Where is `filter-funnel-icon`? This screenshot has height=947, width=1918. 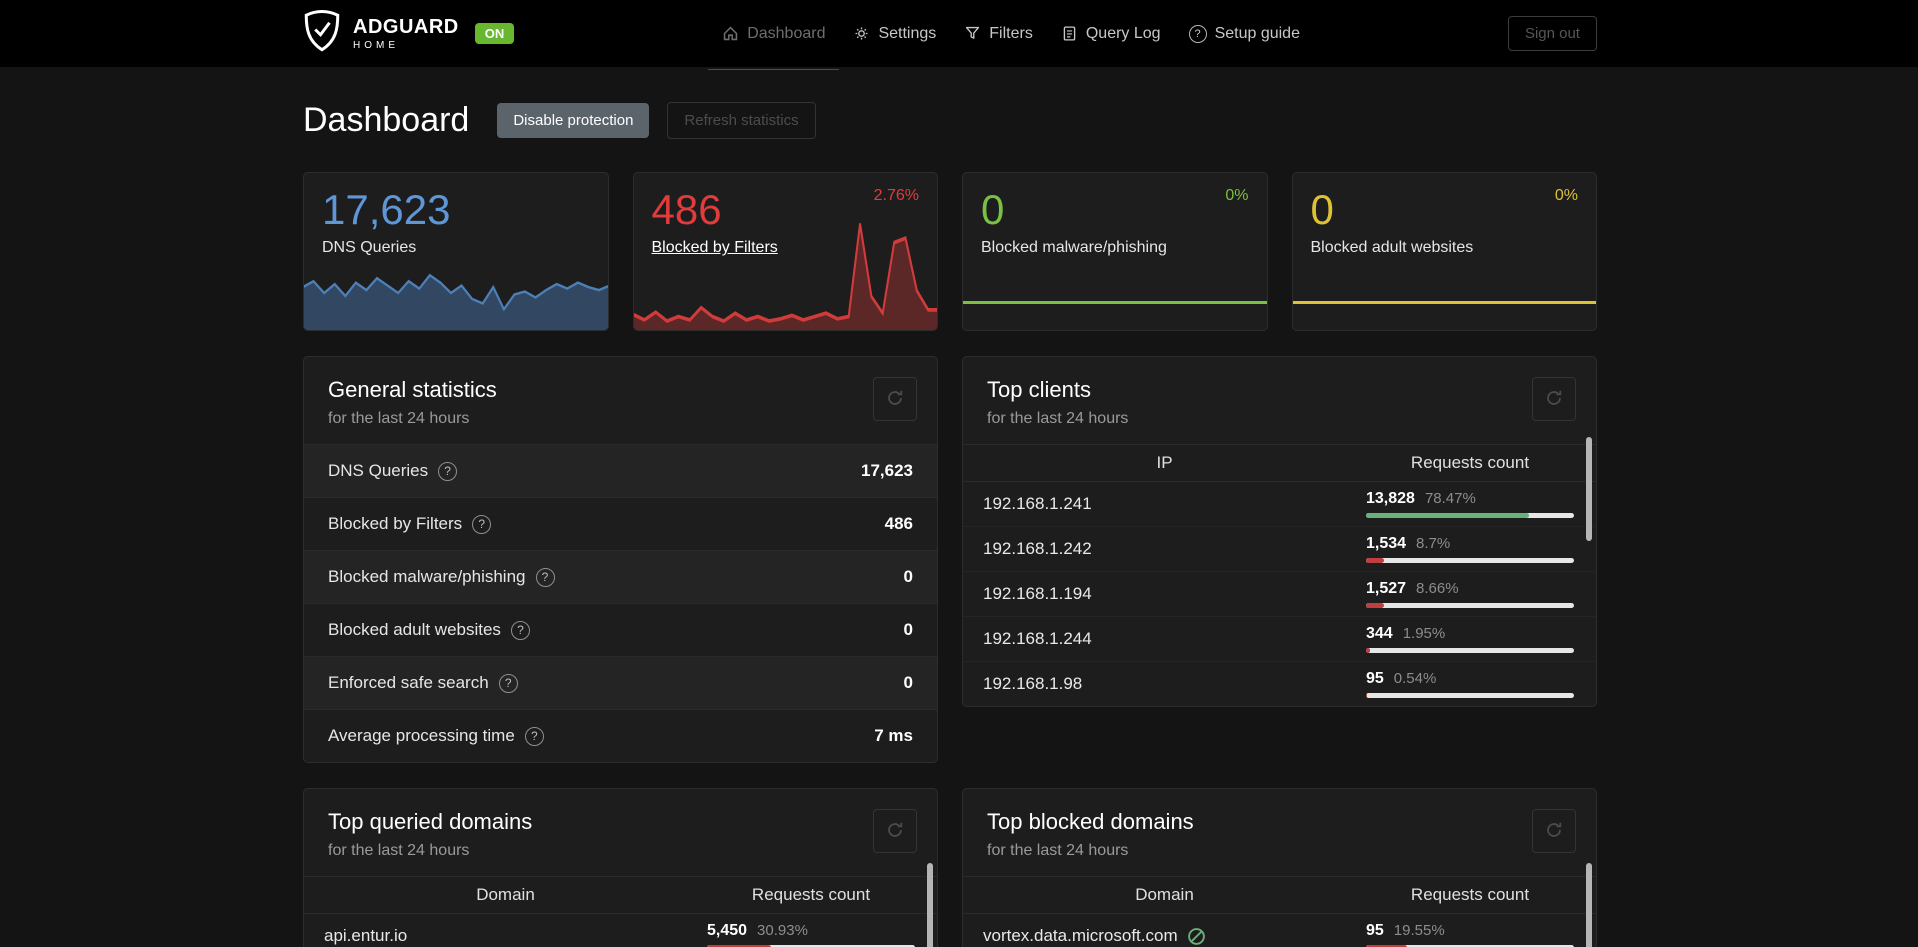
filter-funnel-icon is located at coordinates (972, 33).